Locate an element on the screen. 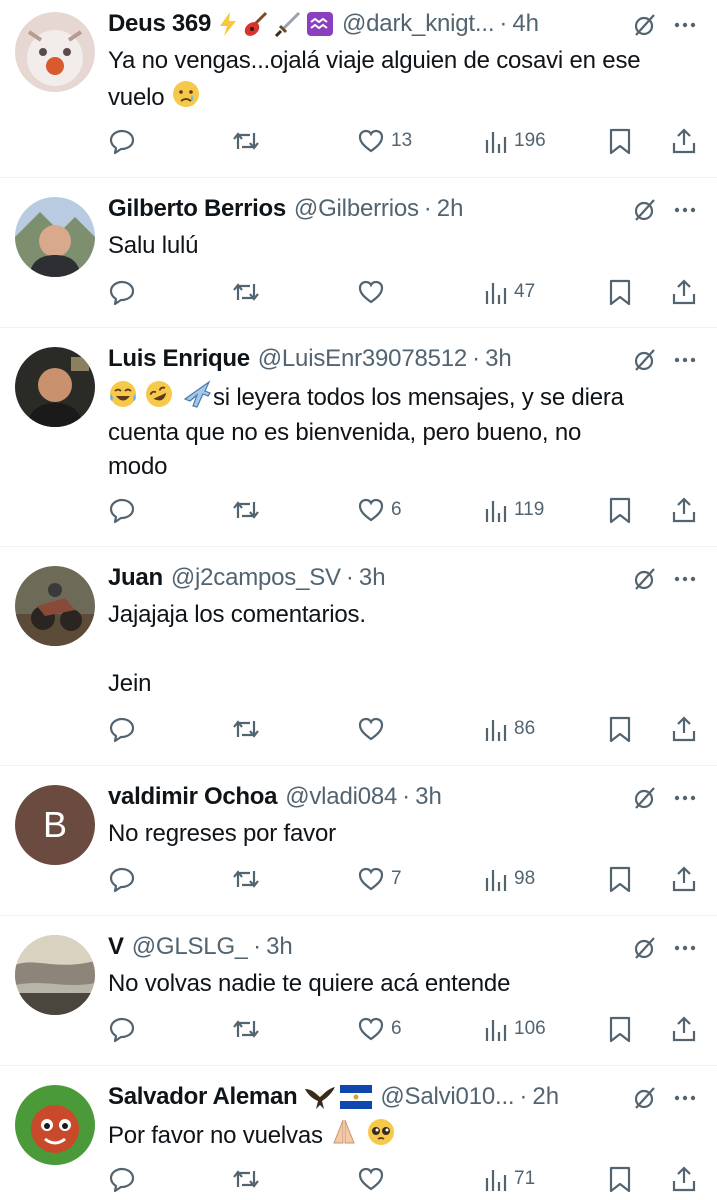 The width and height of the screenshot is (717, 1200). display-name: Salvador Aleman is located at coordinates (203, 1097).